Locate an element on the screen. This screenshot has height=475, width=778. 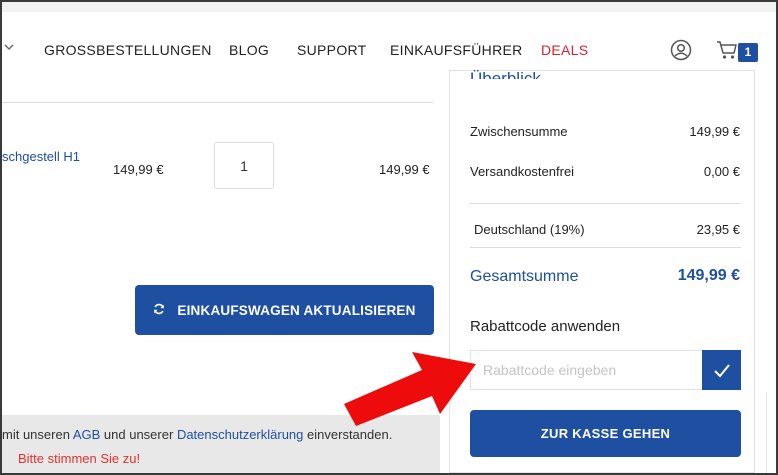
product-line-total: 149,99 € is located at coordinates (404, 169).